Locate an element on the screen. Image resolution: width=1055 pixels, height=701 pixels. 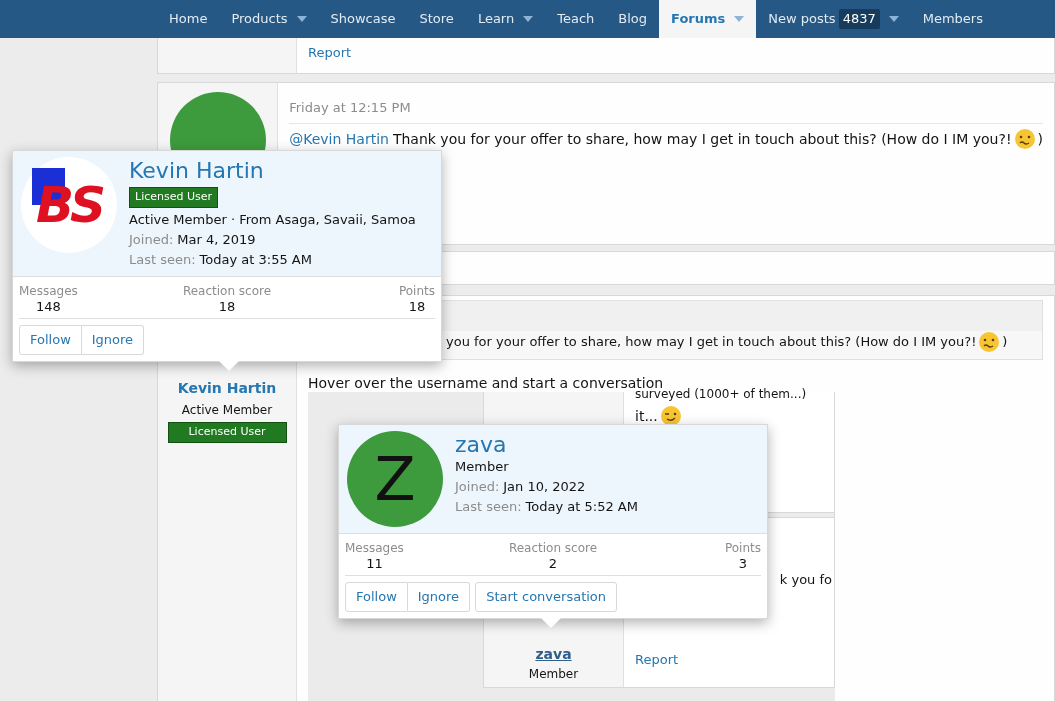
count-badge: 4837 is located at coordinates (859, 19).